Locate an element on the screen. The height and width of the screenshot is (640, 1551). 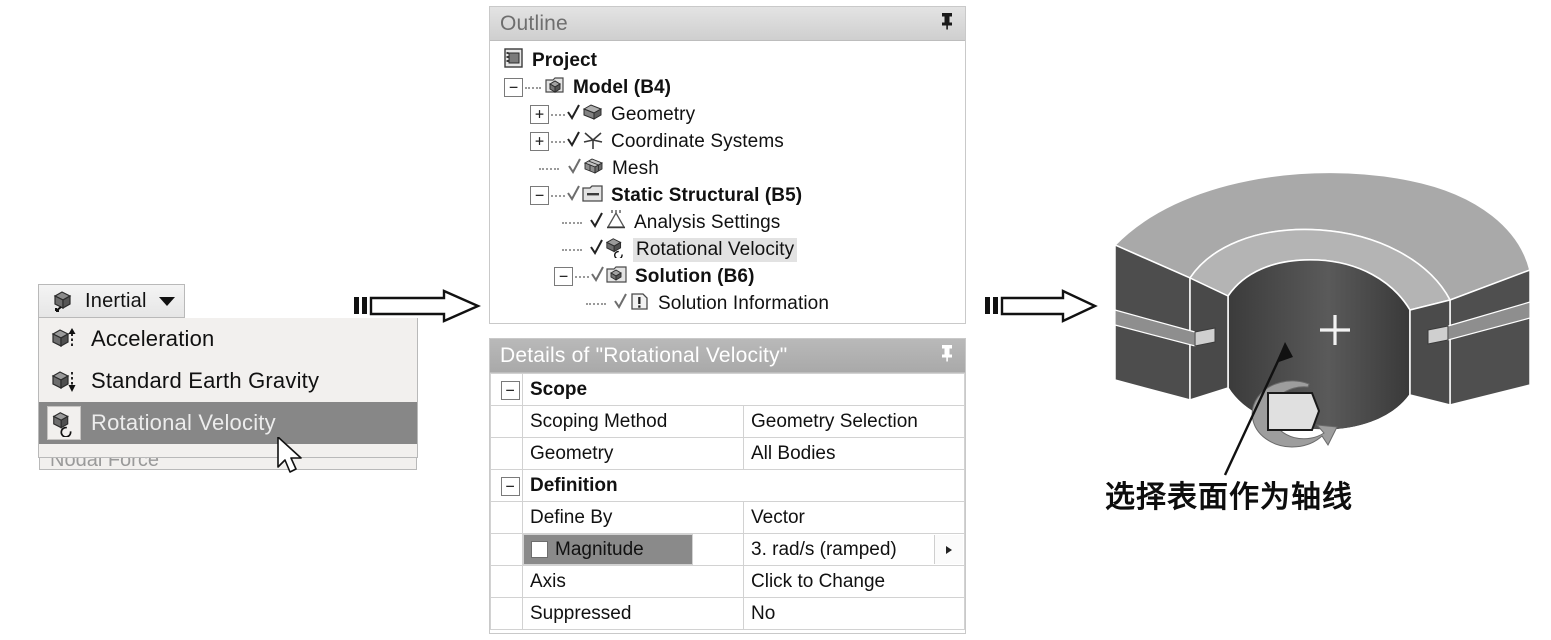
tree-item-project: Project is located at coordinates (732, 60).